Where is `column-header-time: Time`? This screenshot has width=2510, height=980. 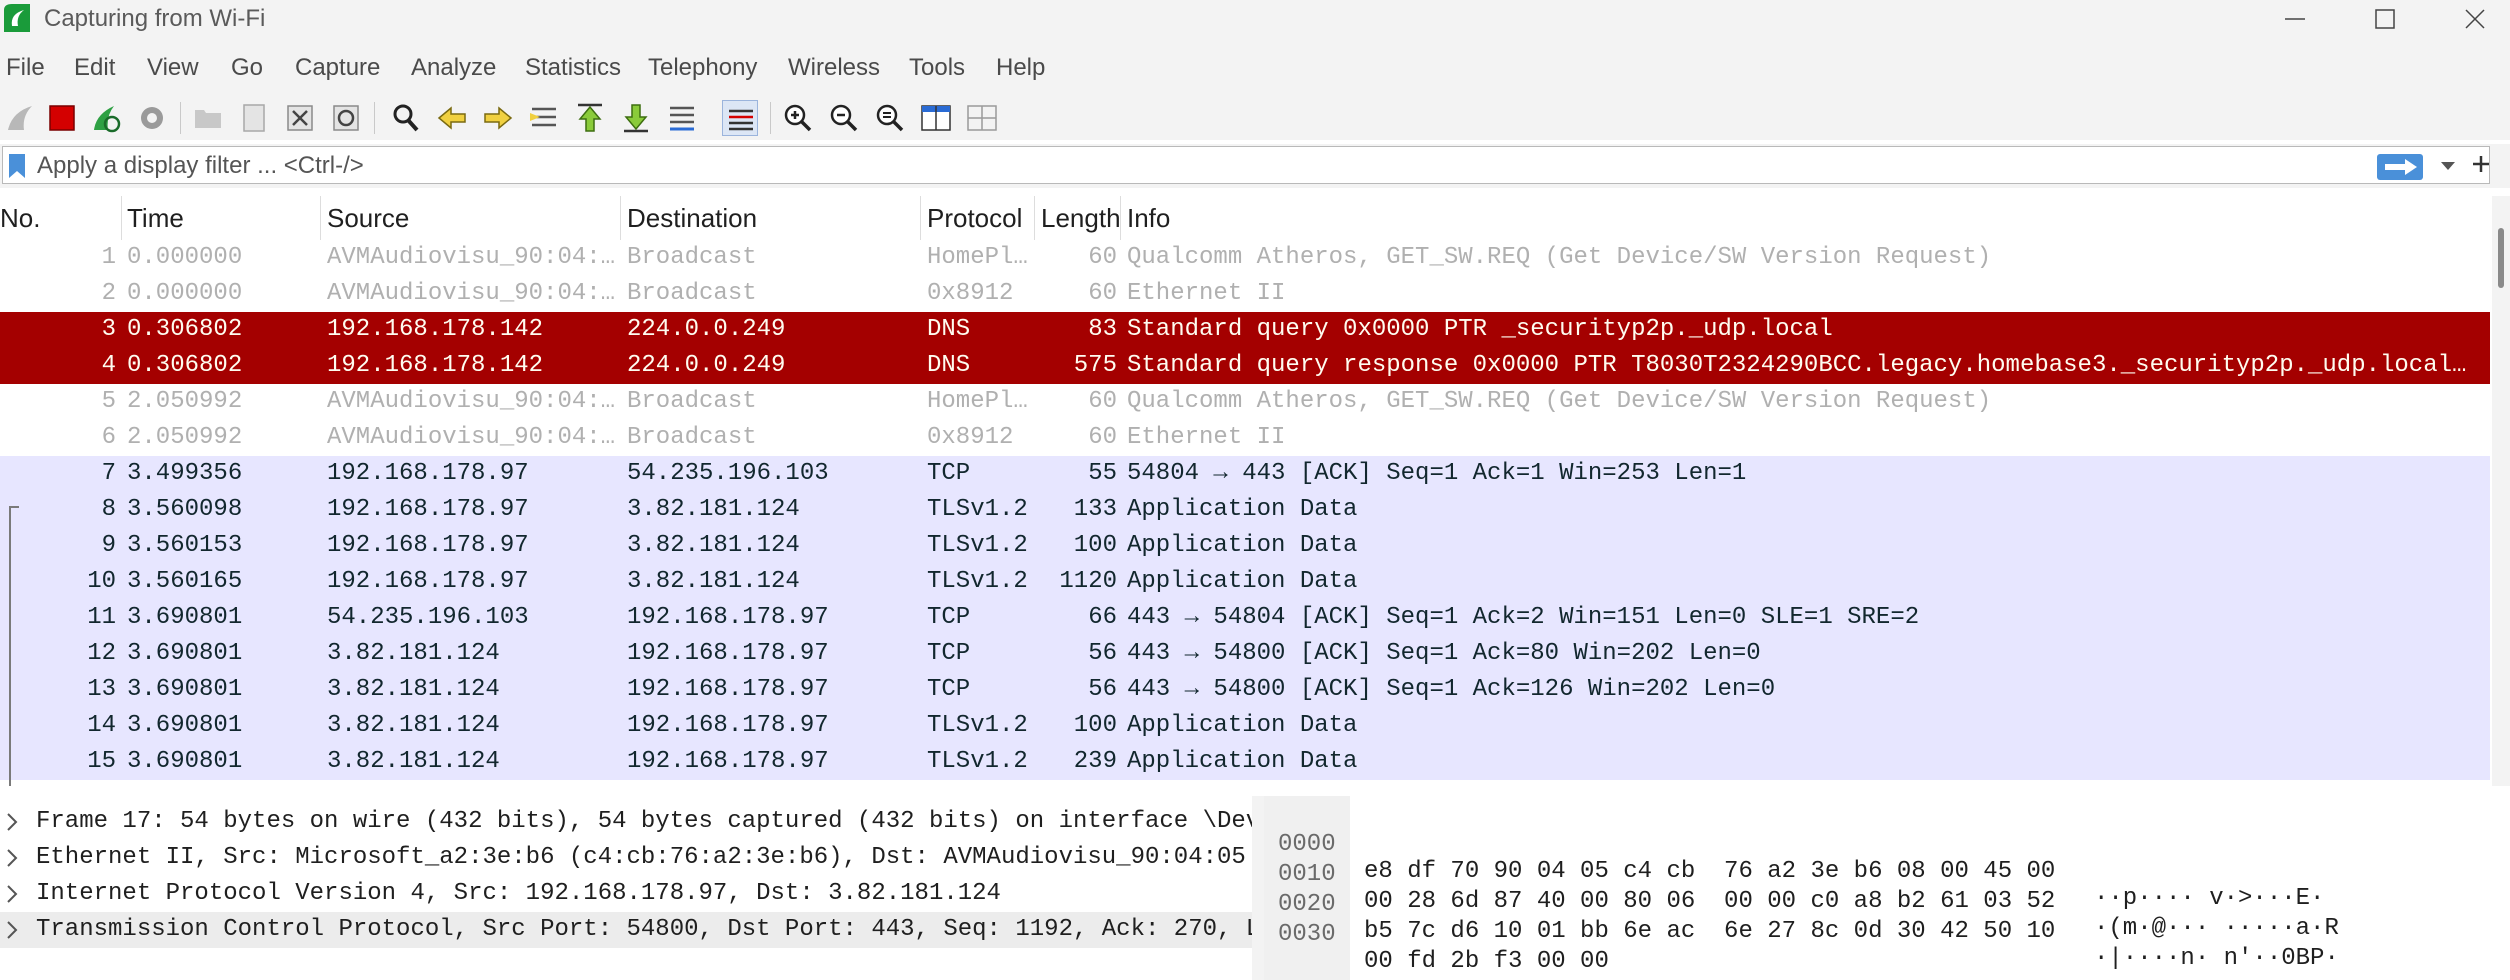
column-header-time: Time is located at coordinates (155, 218).